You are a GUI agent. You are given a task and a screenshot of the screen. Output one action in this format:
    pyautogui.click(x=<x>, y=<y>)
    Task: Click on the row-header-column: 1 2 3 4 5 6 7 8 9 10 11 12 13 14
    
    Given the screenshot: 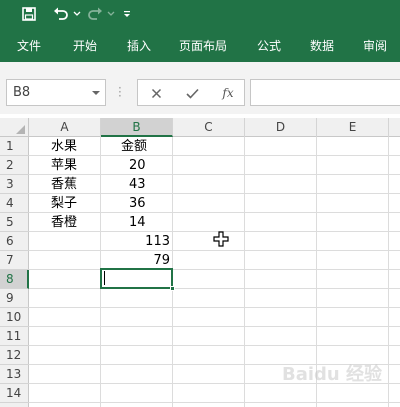 What is the action you would take?
    pyautogui.click(x=14, y=272)
    